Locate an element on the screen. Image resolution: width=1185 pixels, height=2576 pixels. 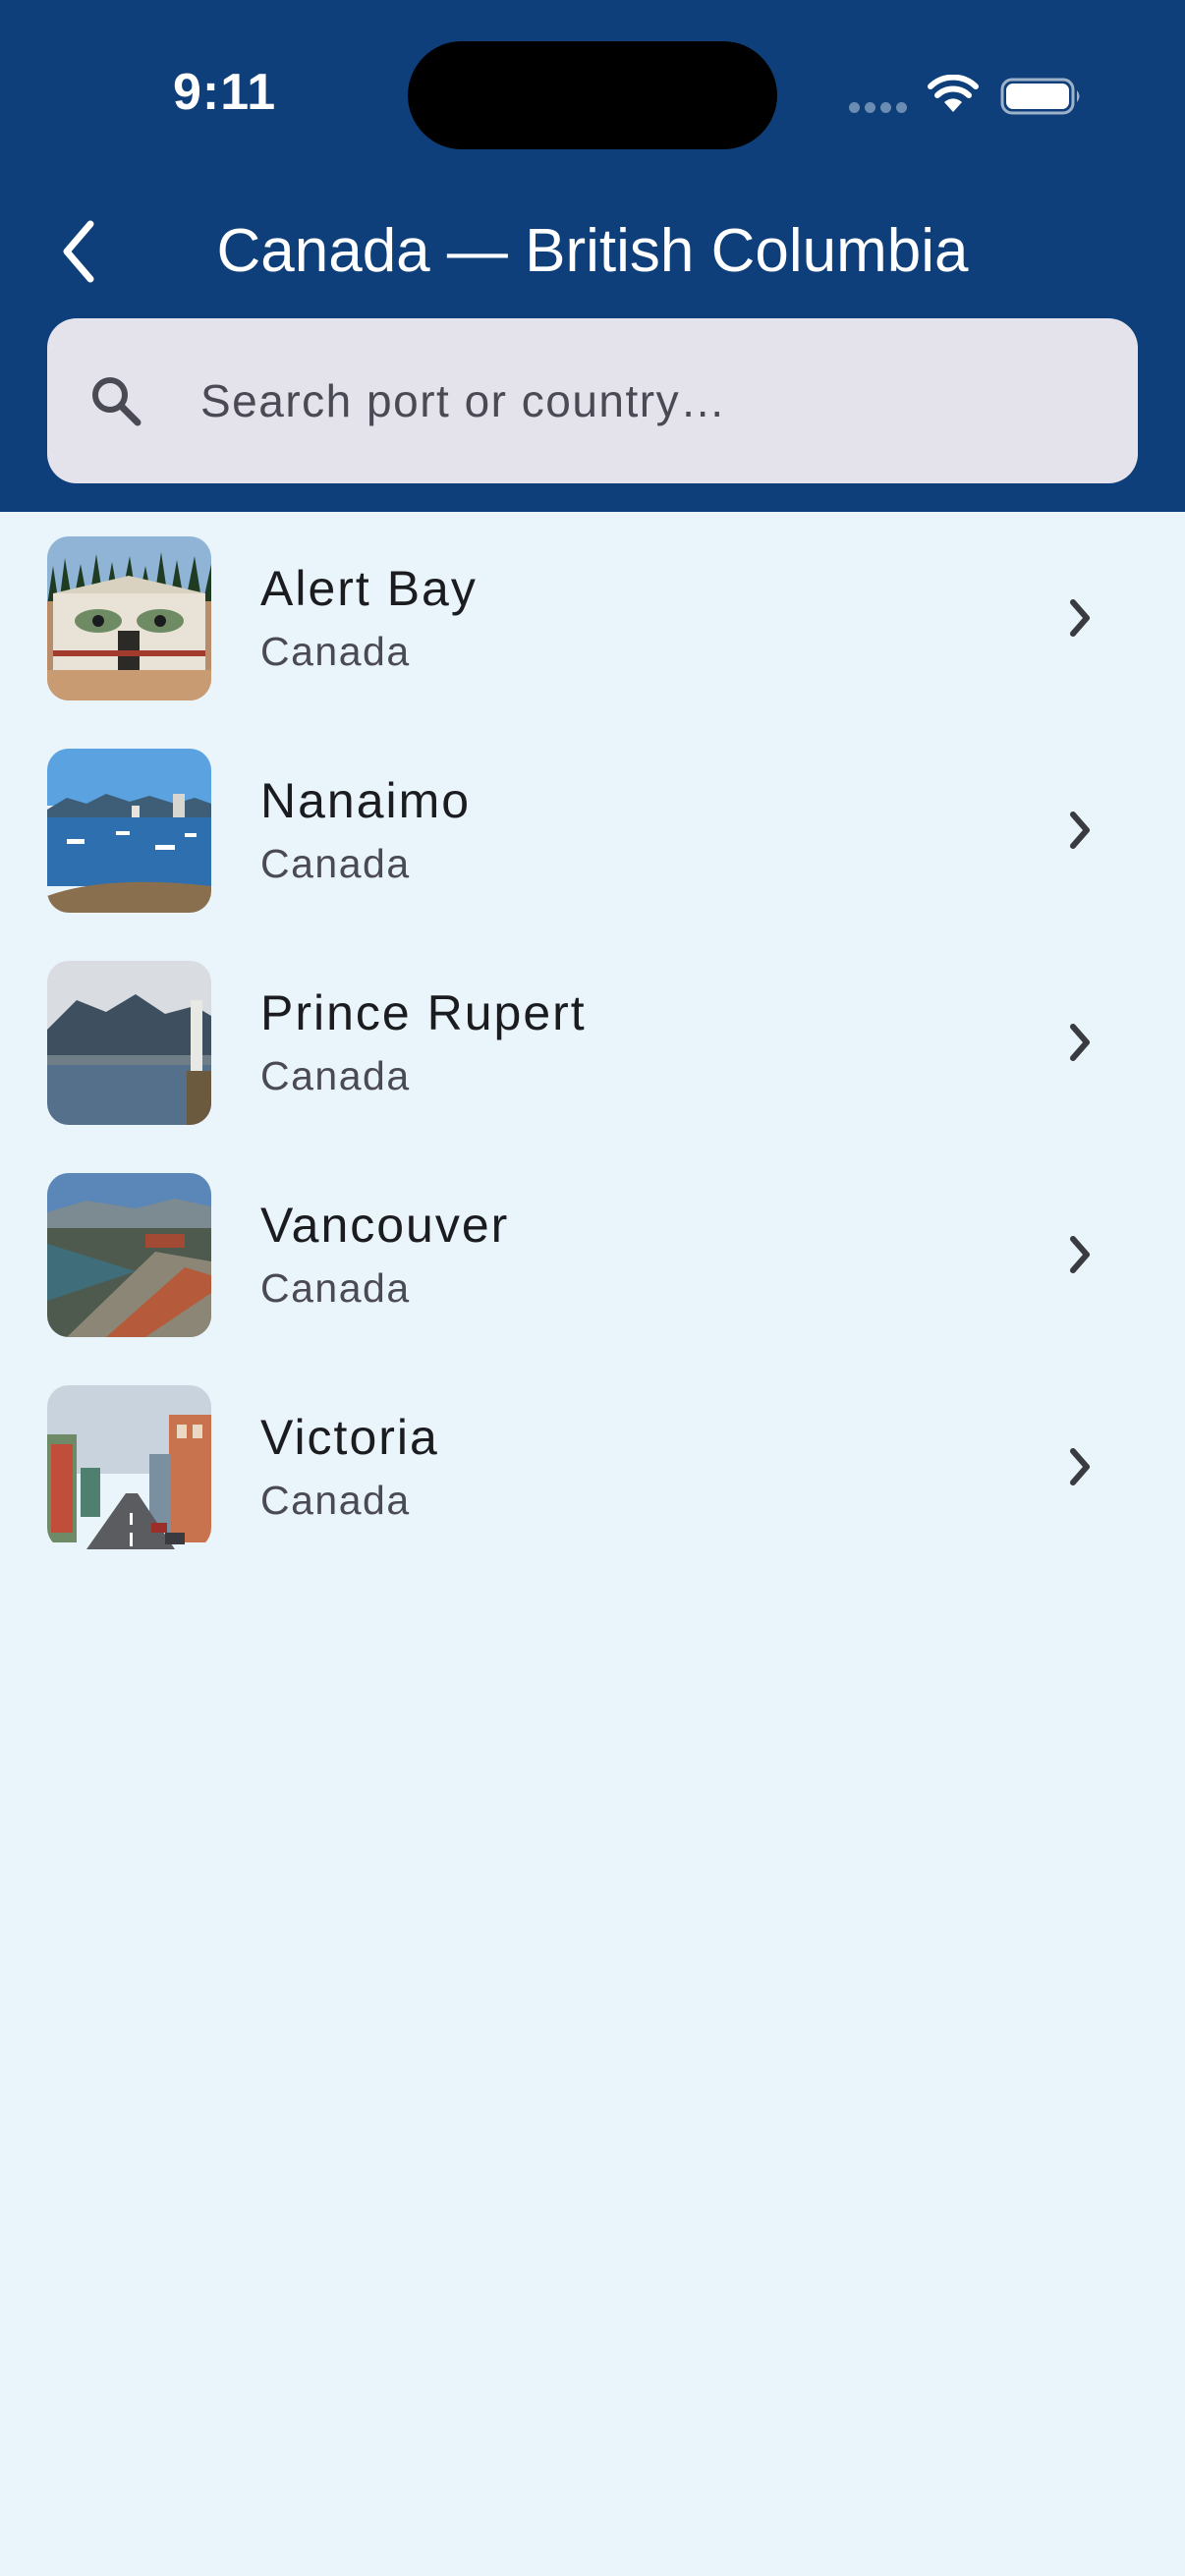
list-item: Alert Bay Canada is located at coordinates (592, 618).